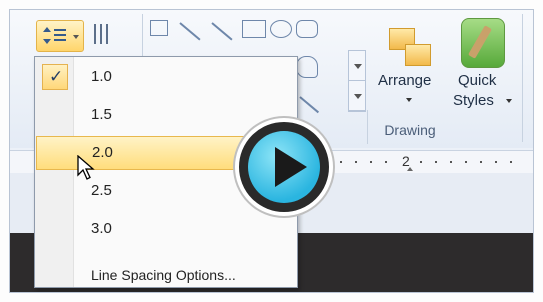 The width and height of the screenshot is (543, 302). I want to click on gallery-scroll-down-icon, so click(357, 66).